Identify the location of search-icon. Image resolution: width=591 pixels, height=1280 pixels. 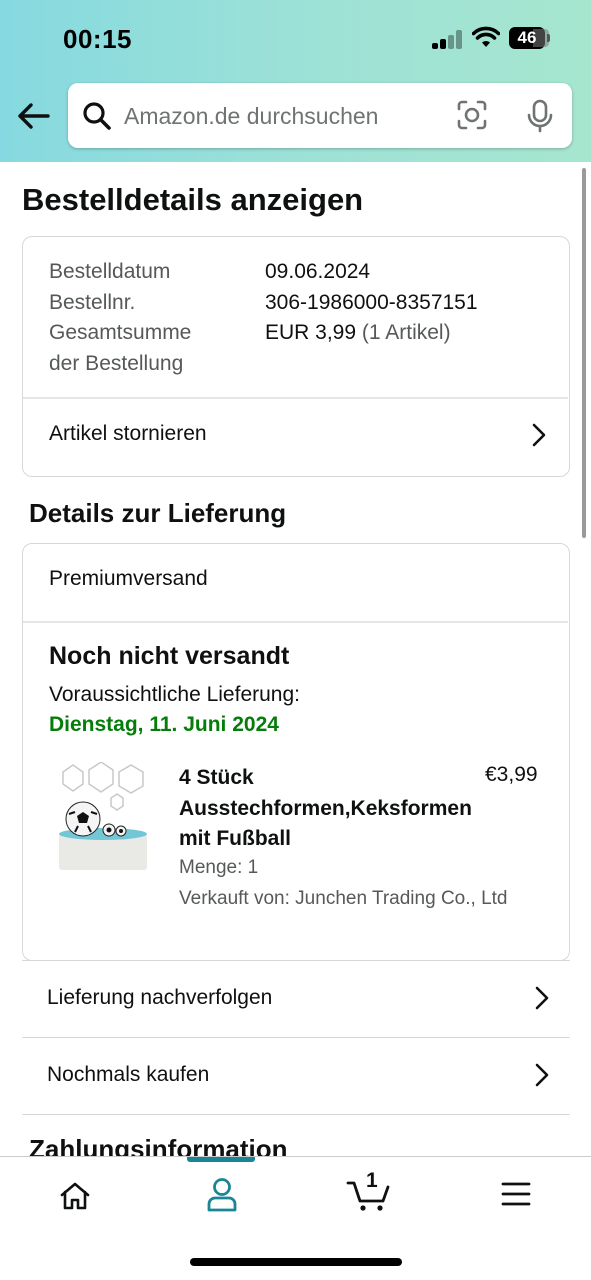
(97, 116).